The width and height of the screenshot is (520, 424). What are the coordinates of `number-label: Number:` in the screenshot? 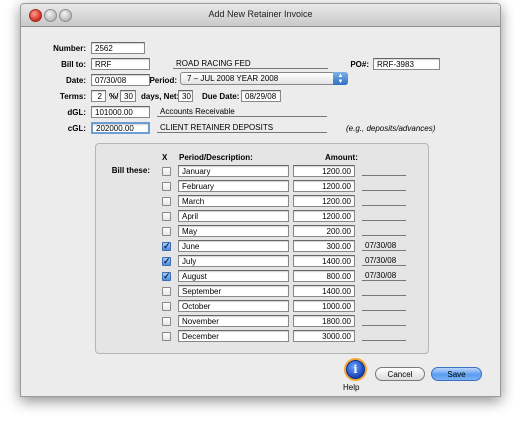 It's located at (69, 48).